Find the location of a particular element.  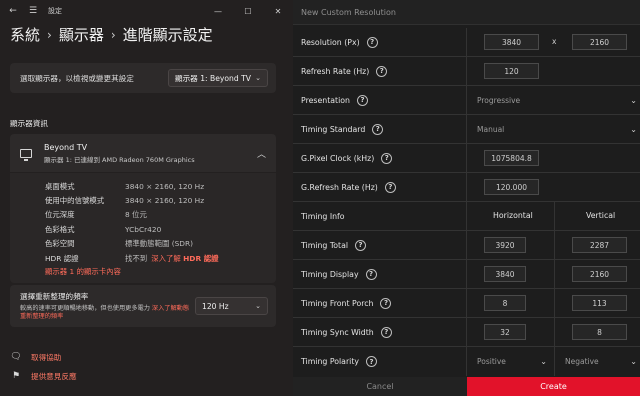

close-icon: ✕ is located at coordinates (278, 11).